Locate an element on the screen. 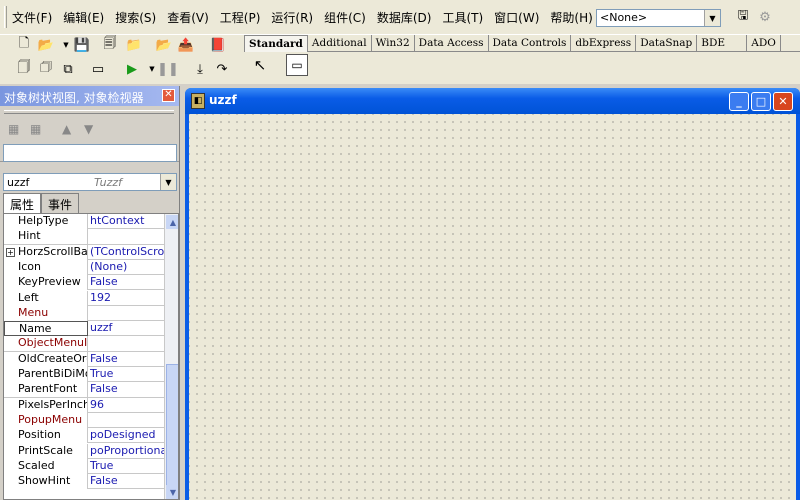 The height and width of the screenshot is (500, 800). menu-edit: 编辑(E) is located at coordinates (83, 17).